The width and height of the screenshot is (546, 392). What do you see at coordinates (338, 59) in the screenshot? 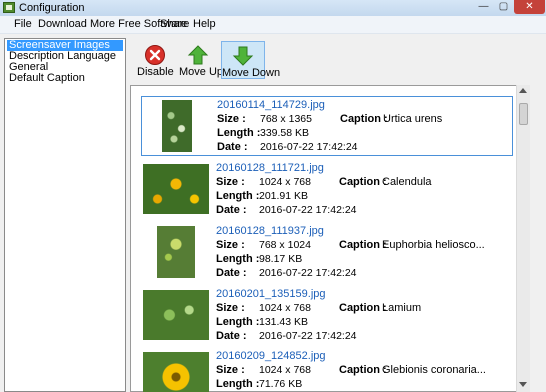
I see `toolbar: Disable Move Up Move Down` at bounding box center [338, 59].